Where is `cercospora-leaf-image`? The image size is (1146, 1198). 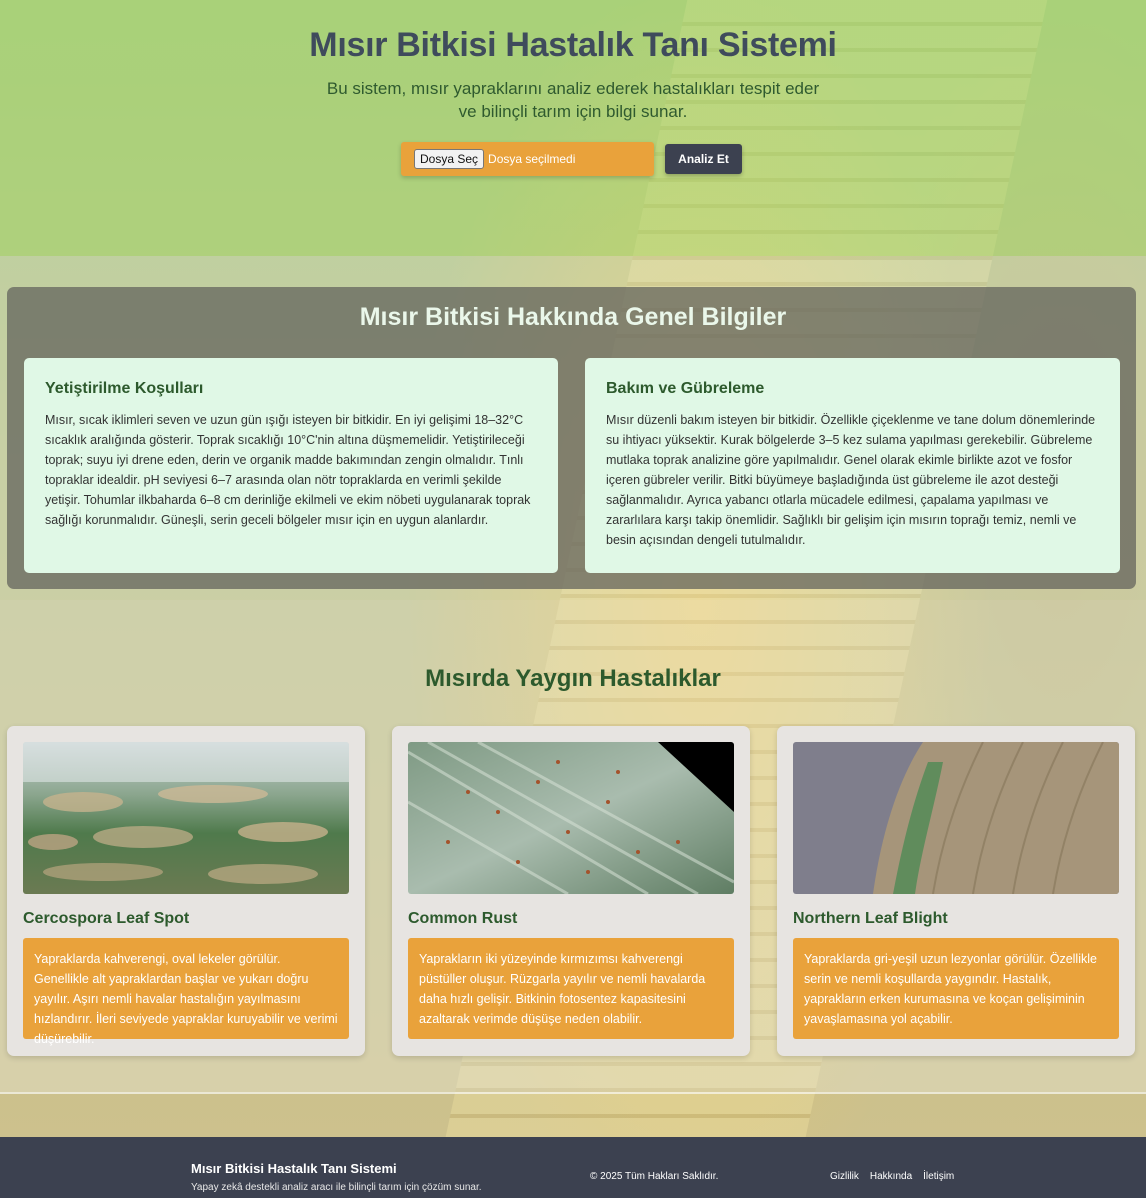 cercospora-leaf-image is located at coordinates (186, 818).